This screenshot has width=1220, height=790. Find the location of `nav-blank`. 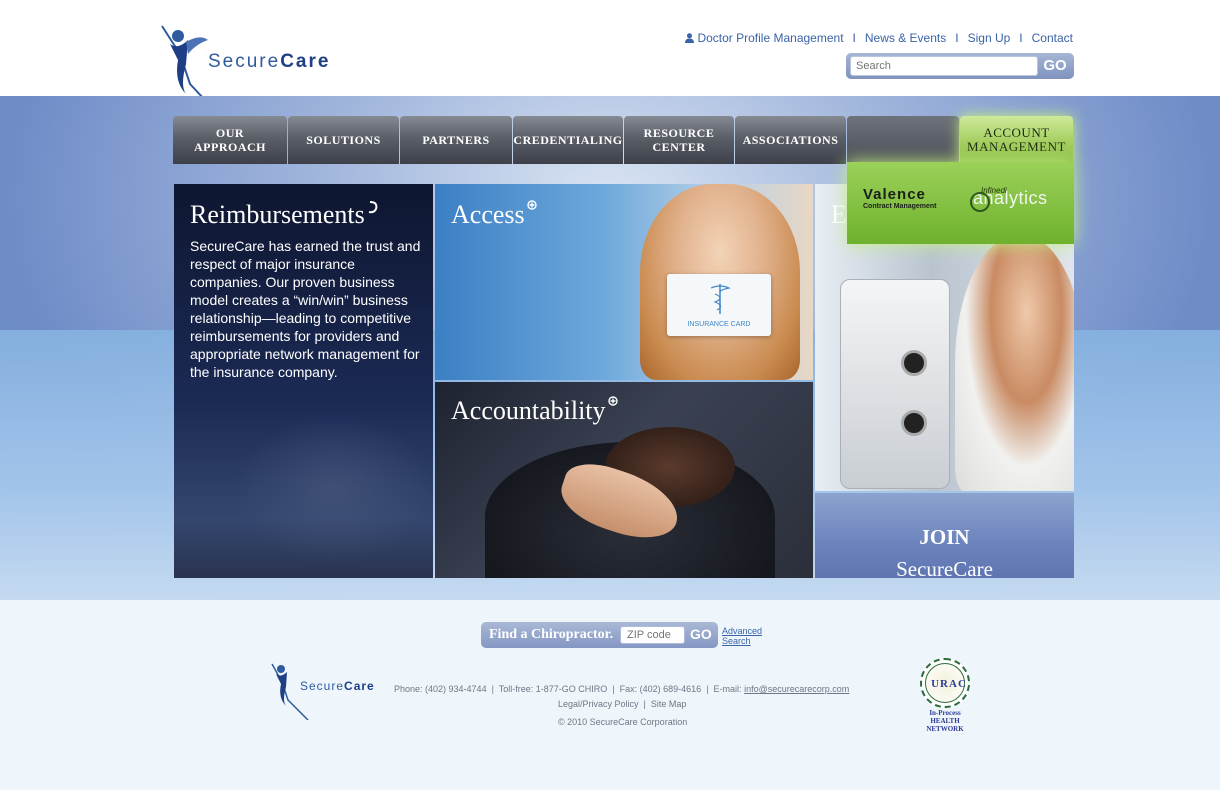

nav-blank is located at coordinates (903, 140).